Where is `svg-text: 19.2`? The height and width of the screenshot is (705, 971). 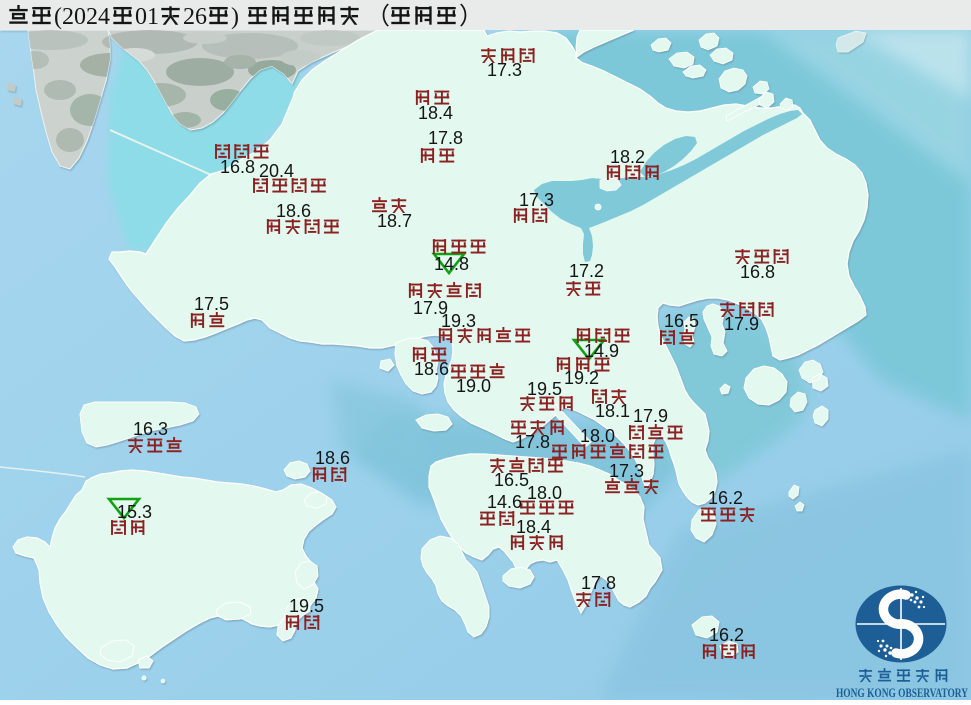 svg-text: 19.2 is located at coordinates (581, 378).